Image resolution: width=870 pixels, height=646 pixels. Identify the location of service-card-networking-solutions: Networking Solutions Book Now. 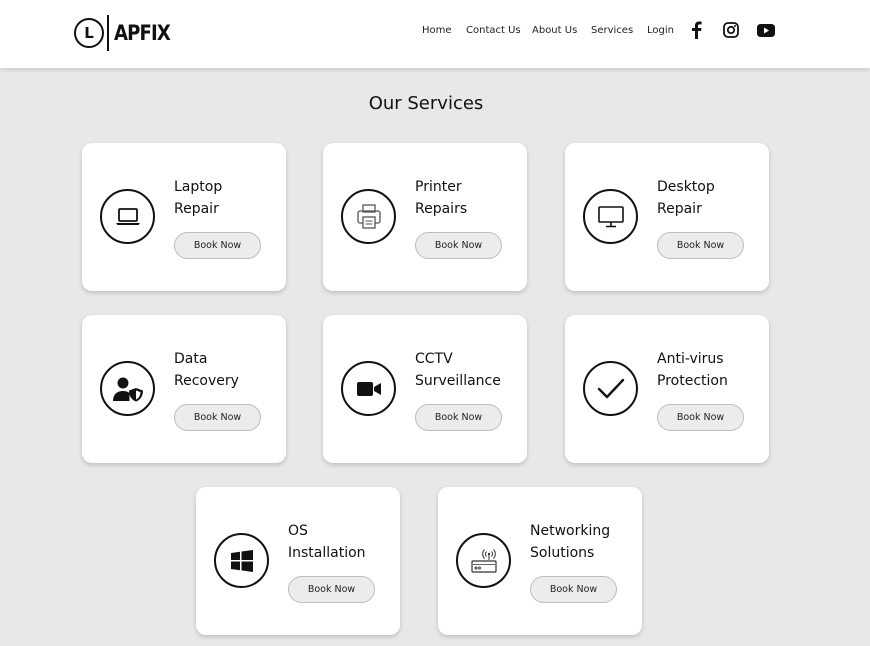
(540, 561).